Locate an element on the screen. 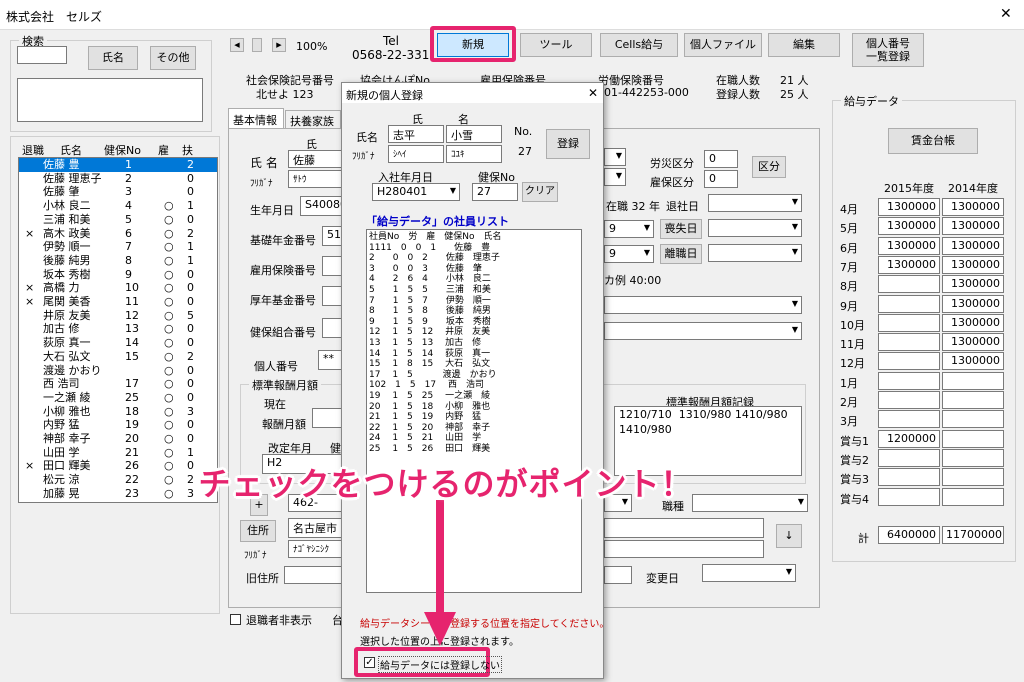  dlg-list-item: 19 1 5 25 一之瀬 綾 is located at coordinates (474, 396).